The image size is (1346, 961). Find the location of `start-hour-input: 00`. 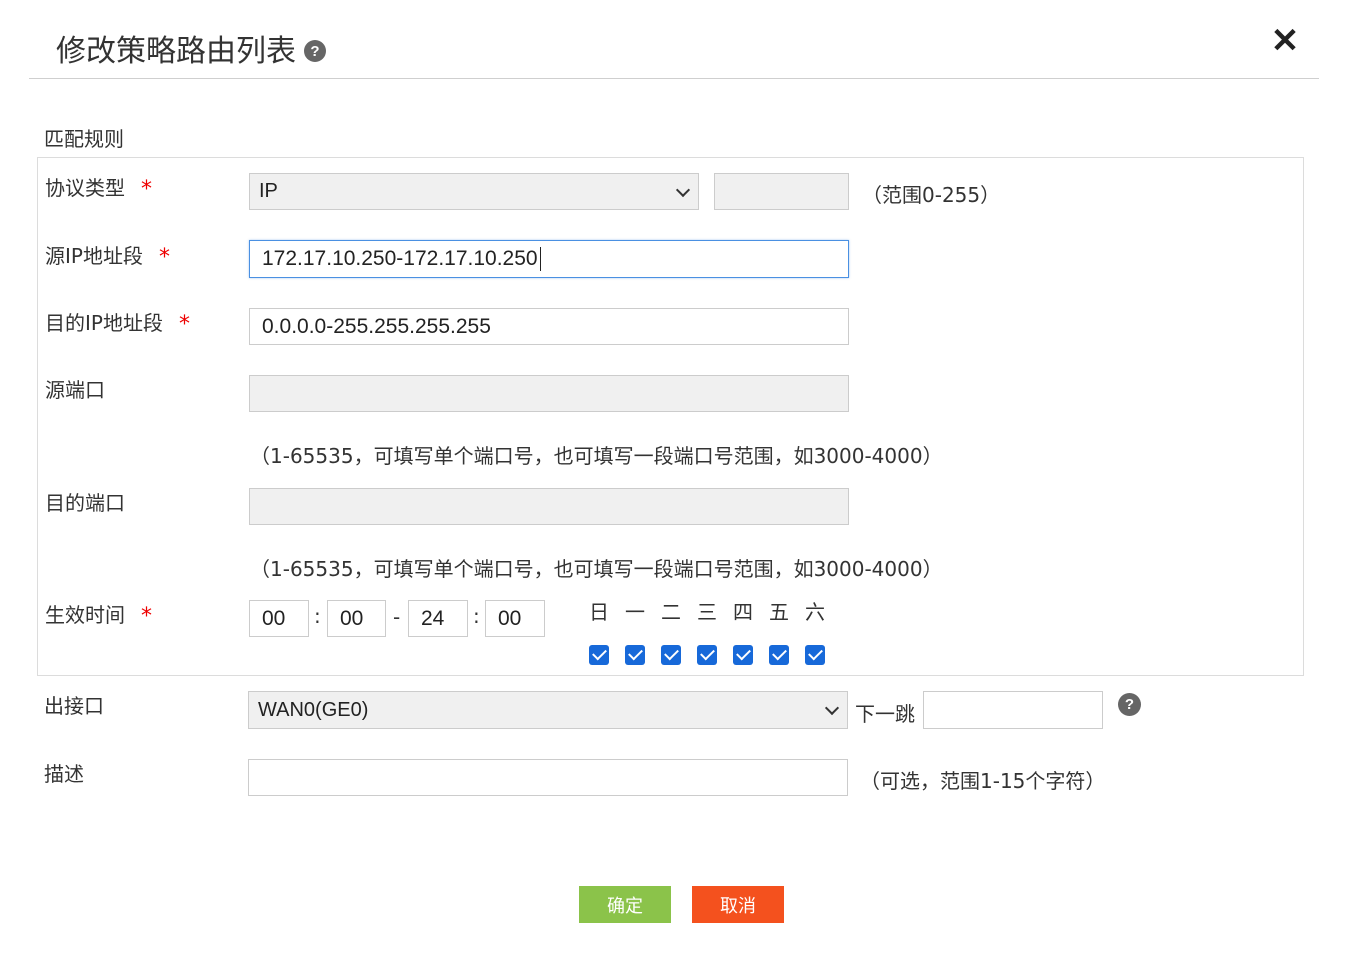

start-hour-input: 00 is located at coordinates (279, 618).